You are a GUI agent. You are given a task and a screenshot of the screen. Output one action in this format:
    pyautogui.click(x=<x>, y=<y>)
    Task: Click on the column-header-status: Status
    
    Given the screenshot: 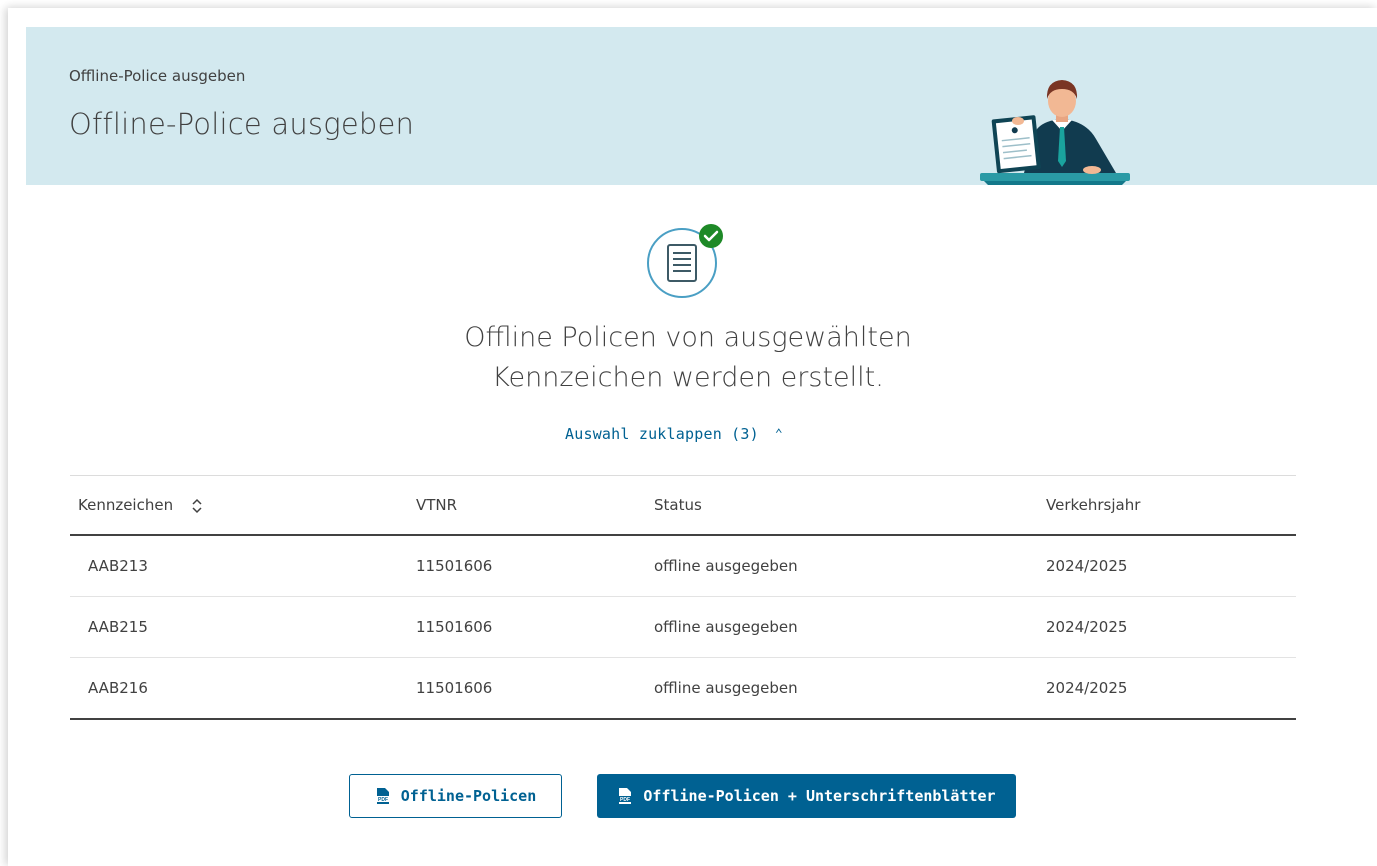 What is the action you would take?
    pyautogui.click(x=678, y=505)
    